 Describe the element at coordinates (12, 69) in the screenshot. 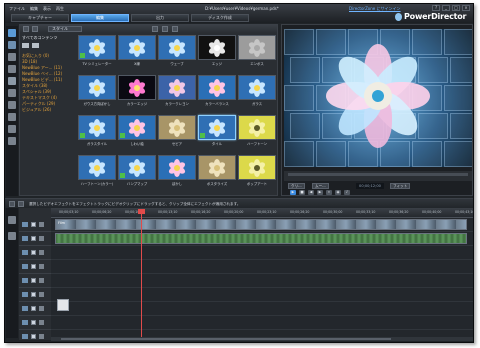

I see `particle-room-icon` at that location.